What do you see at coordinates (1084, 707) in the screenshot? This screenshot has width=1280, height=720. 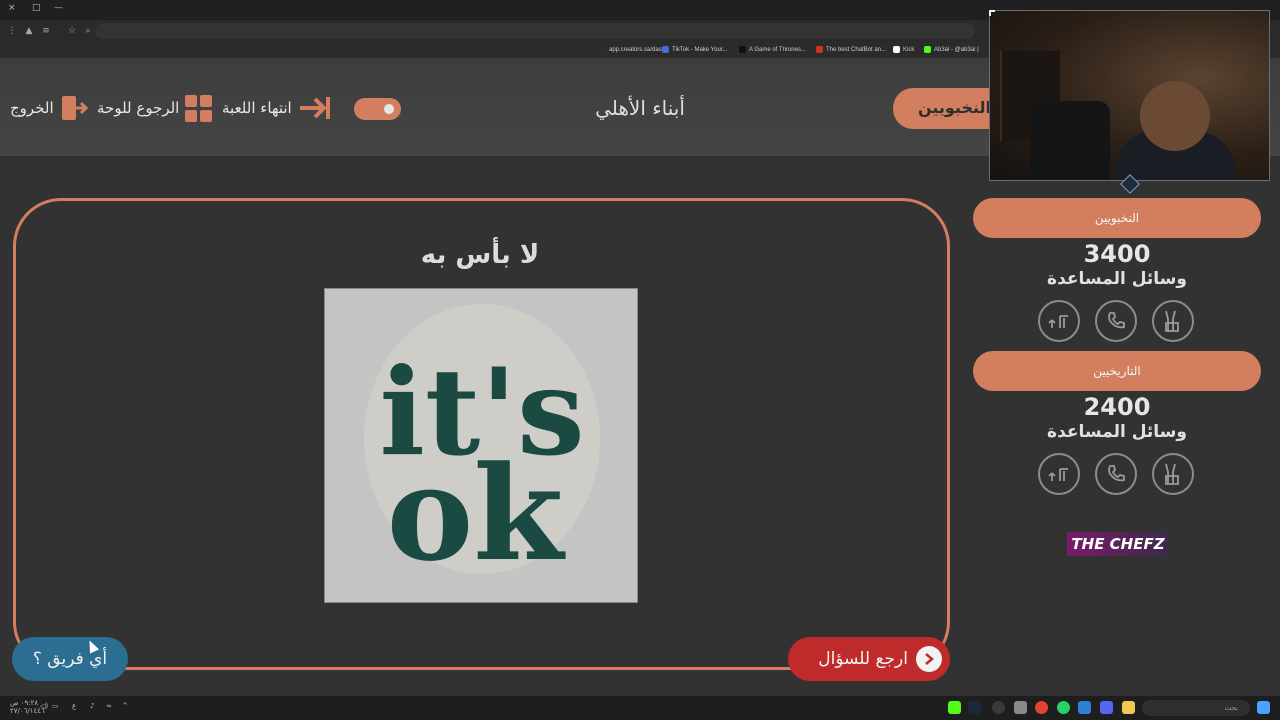 I see `edge-app-icon` at bounding box center [1084, 707].